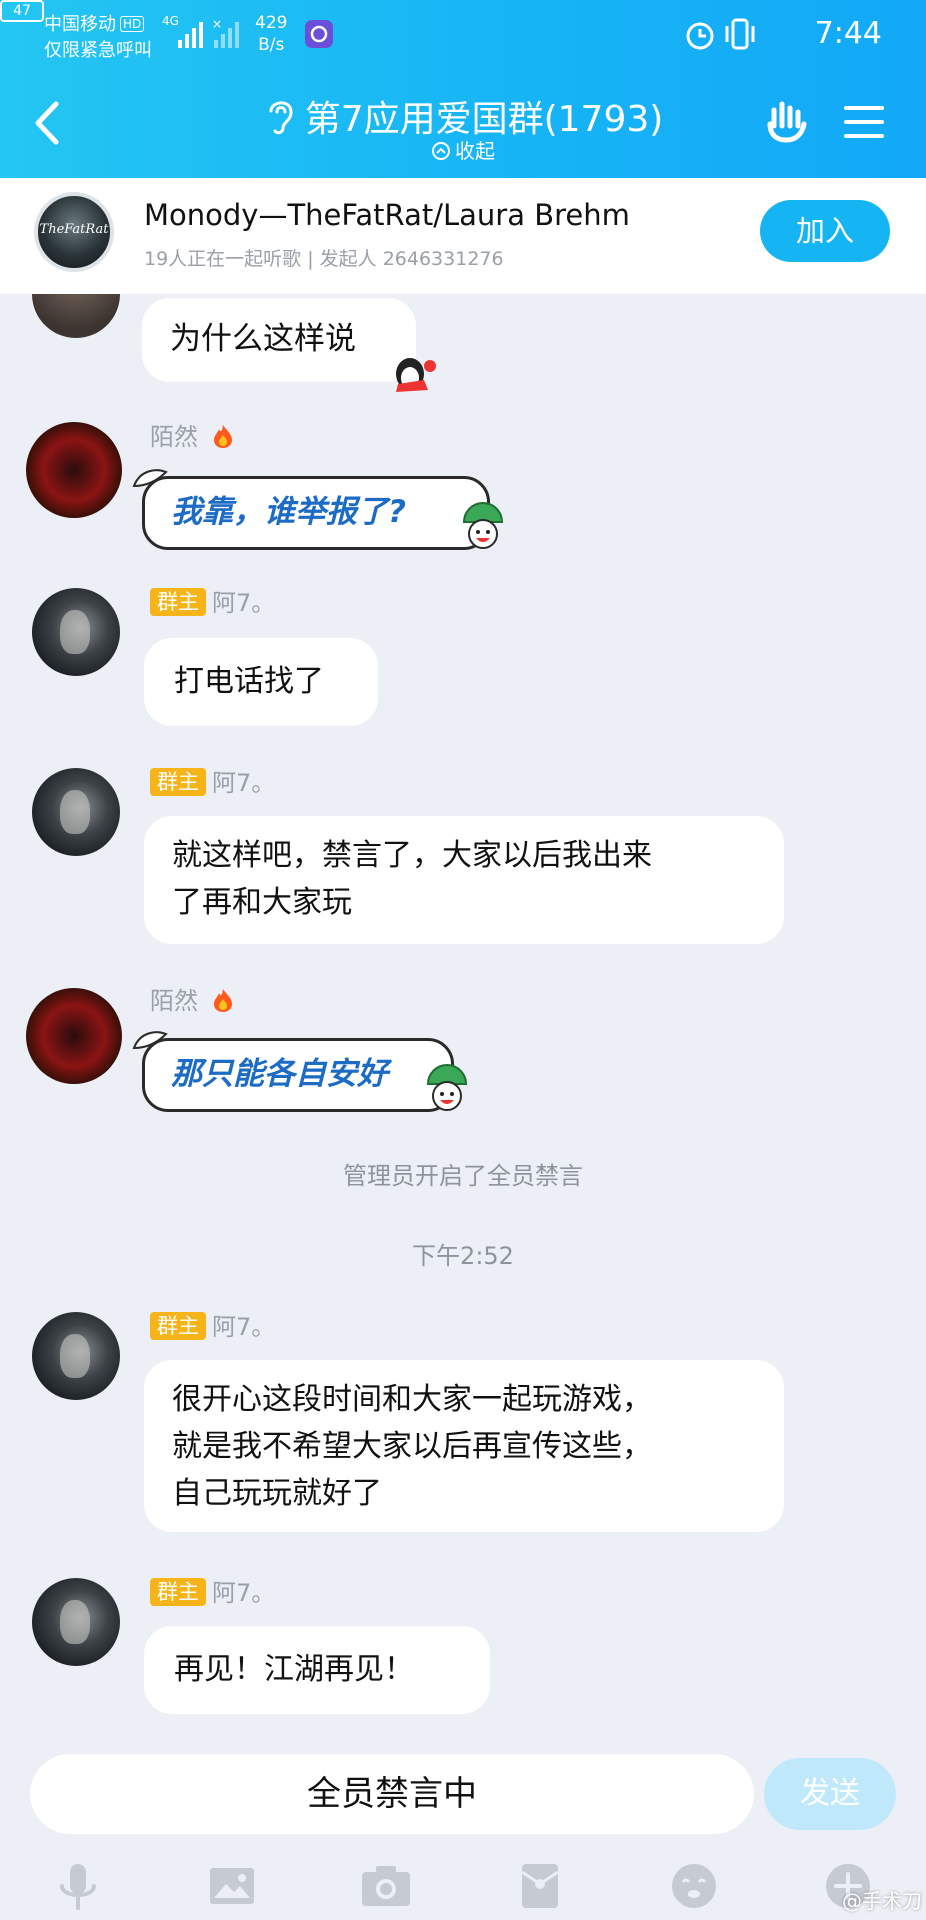  Describe the element at coordinates (281, 118) in the screenshot. I see `ear-icon` at that location.